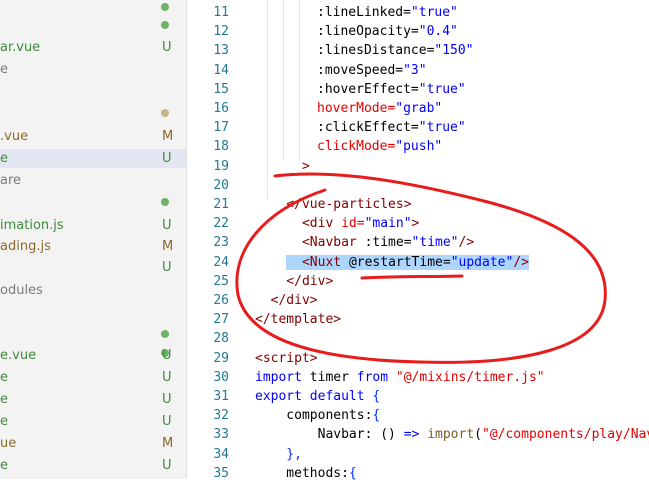 The height and width of the screenshot is (483, 649). I want to click on line-number: 15, so click(221, 89).